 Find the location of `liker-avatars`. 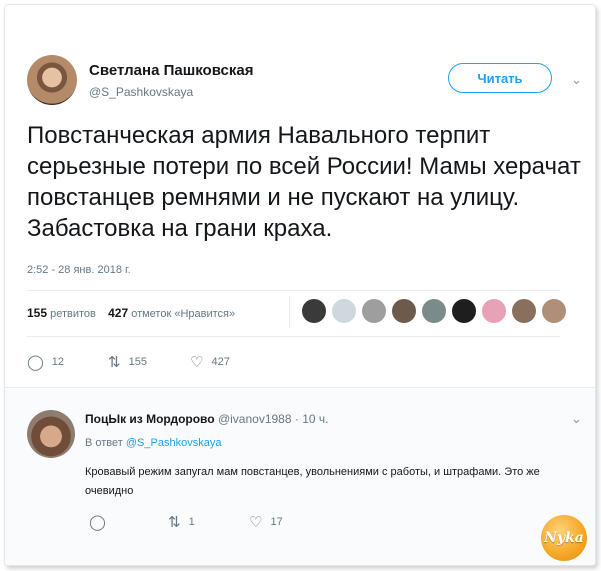

liker-avatars is located at coordinates (437, 311).